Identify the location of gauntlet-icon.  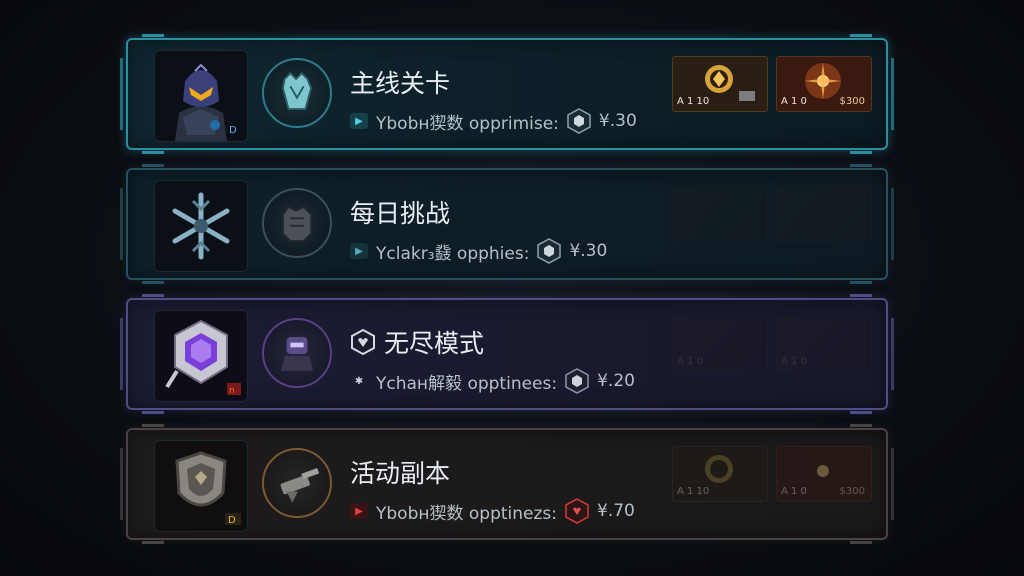
(297, 223).